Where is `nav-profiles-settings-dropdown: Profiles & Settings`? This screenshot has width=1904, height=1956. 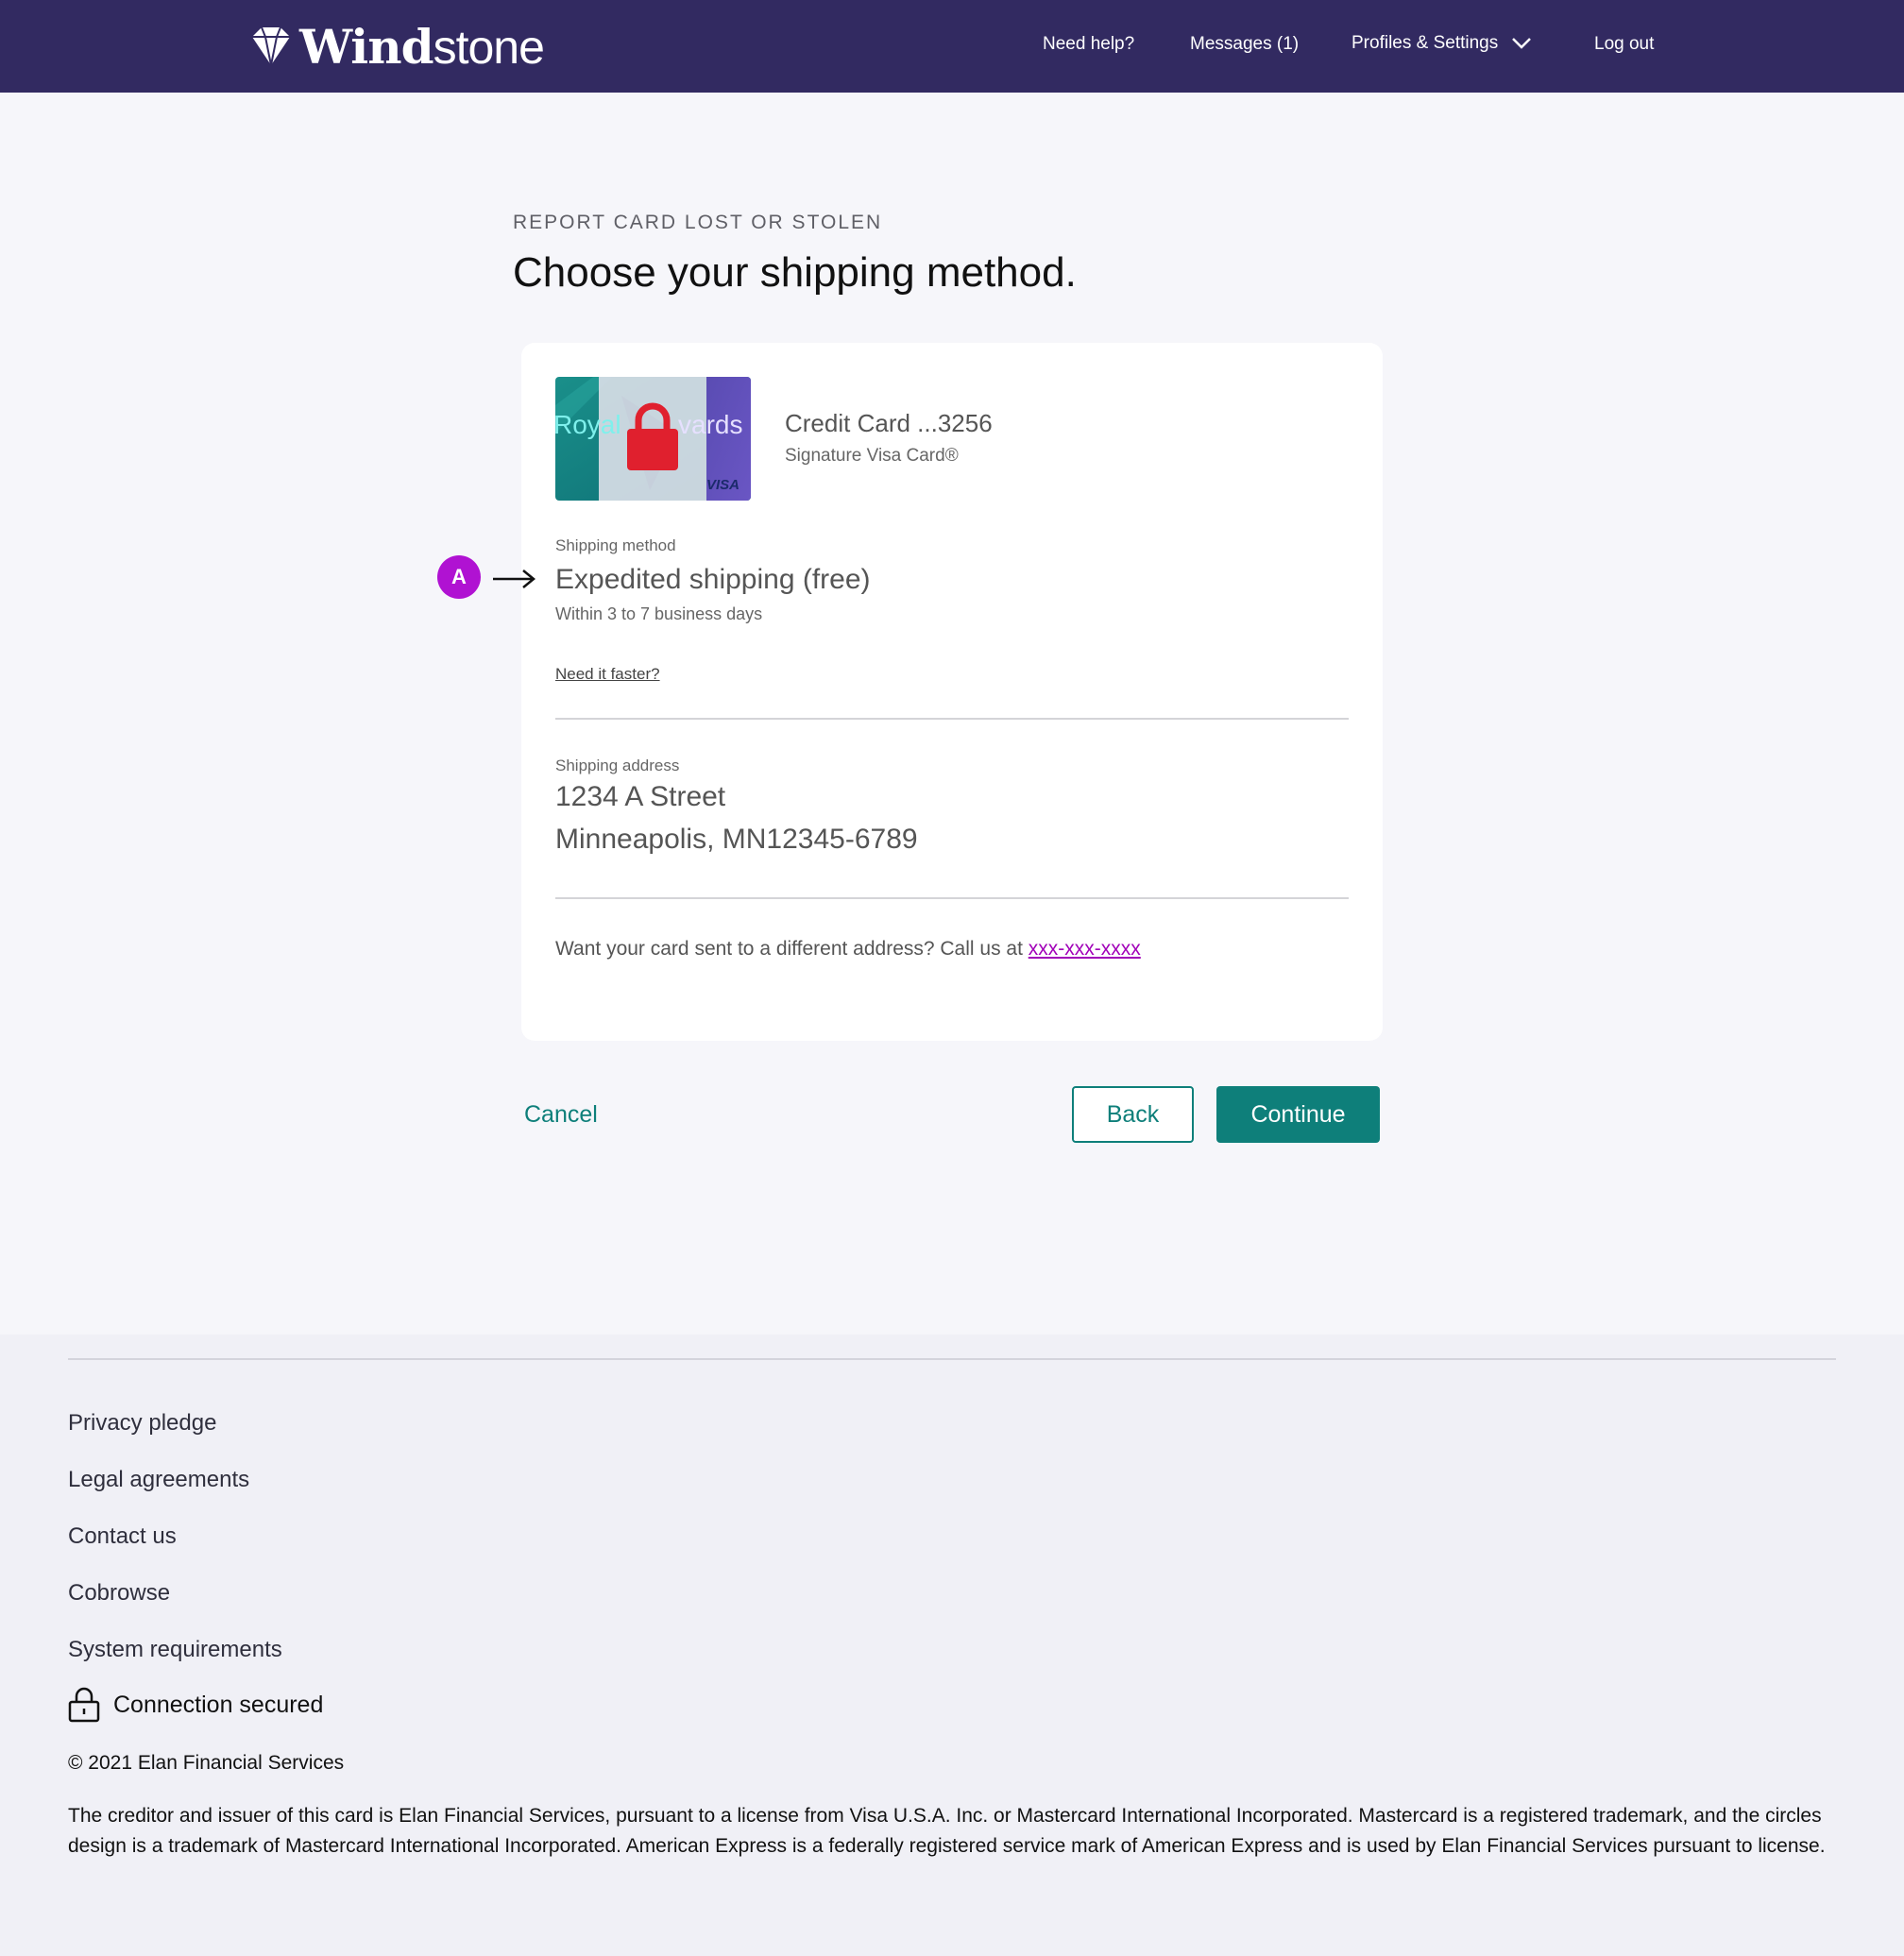
nav-profiles-settings-dropdown: Profiles & Settings is located at coordinates (1442, 44).